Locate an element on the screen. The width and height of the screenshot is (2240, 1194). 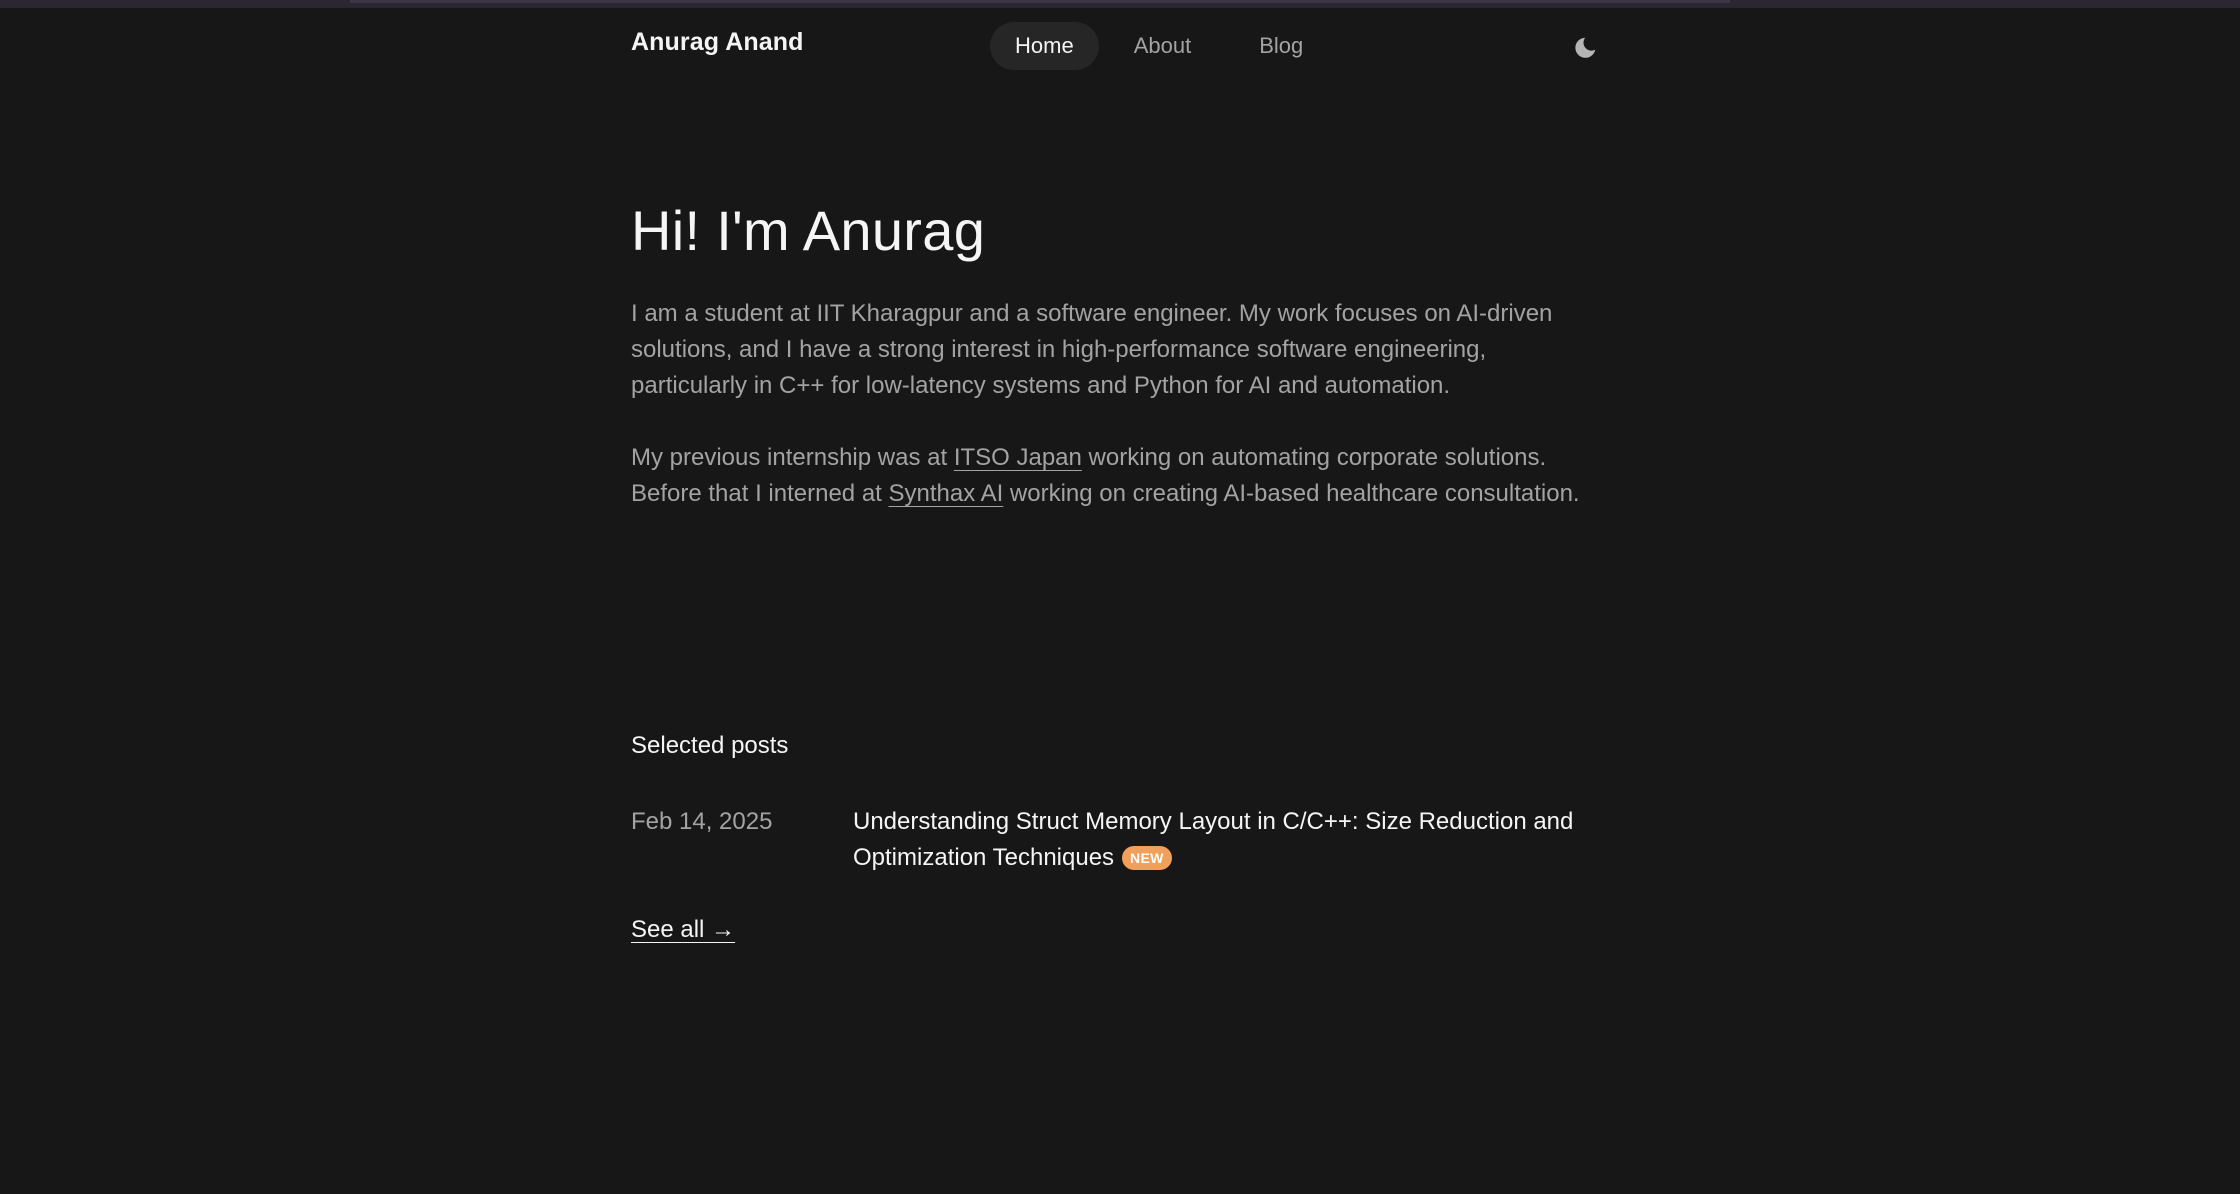
intro-text: My previous internship was at is located at coordinates (792, 457).